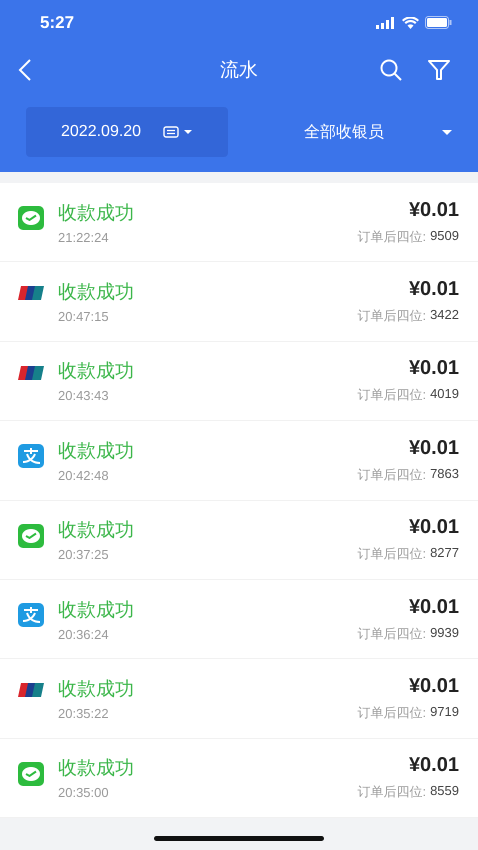 This screenshot has height=850, width=478. What do you see at coordinates (25, 70) in the screenshot?
I see `back-icon` at bounding box center [25, 70].